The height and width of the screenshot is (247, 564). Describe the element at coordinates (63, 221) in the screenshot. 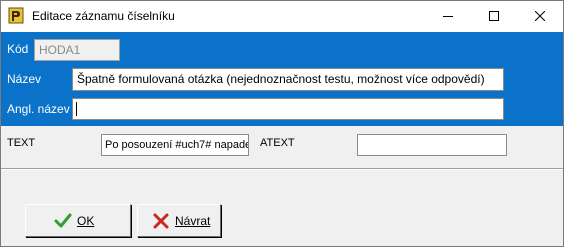

I see `checkmark-icon` at that location.